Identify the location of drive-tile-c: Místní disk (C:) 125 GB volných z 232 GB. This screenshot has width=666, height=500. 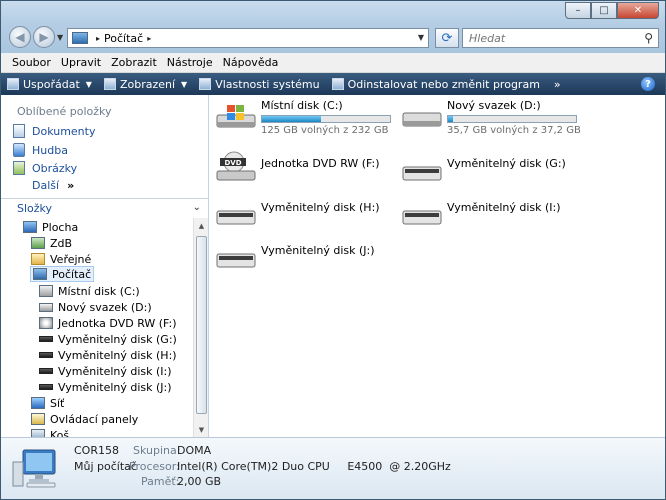
(306, 117).